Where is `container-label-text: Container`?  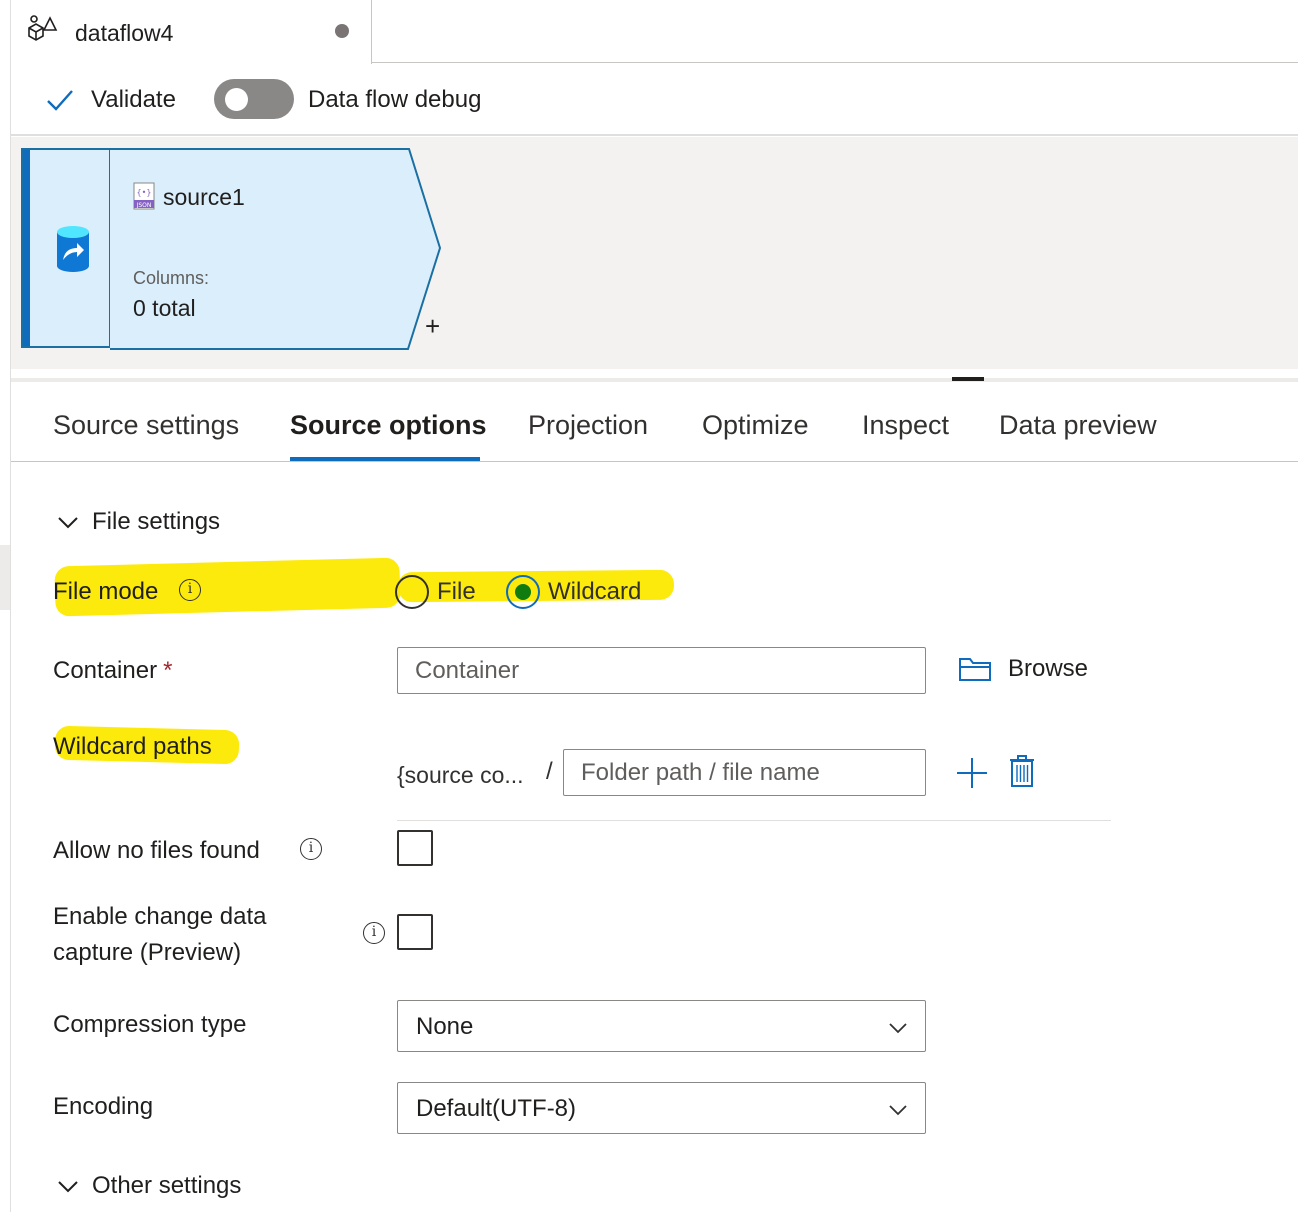
container-label-text: Container is located at coordinates (105, 670).